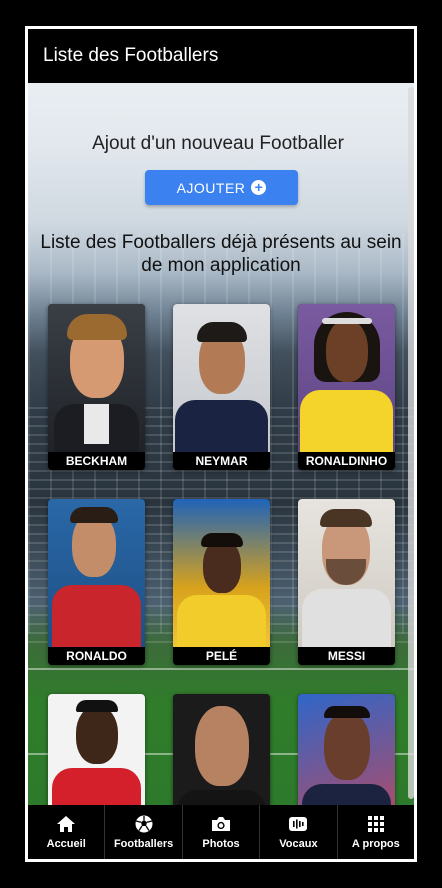 Image resolution: width=442 pixels, height=888 pixels. What do you see at coordinates (143, 844) in the screenshot?
I see `nav-label: Footballers` at bounding box center [143, 844].